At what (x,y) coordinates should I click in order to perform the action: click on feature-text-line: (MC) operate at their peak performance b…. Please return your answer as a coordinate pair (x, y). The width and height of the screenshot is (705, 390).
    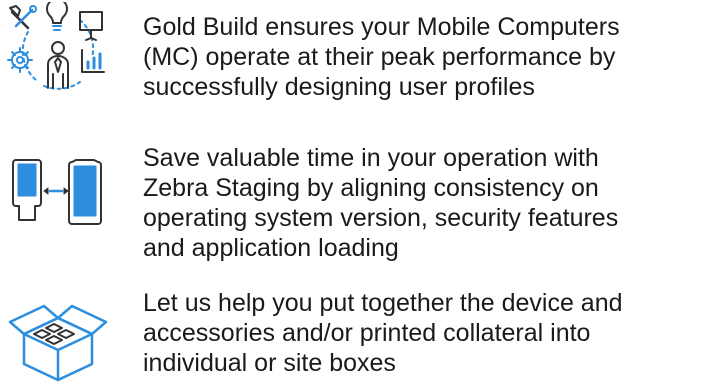
    Looking at the image, I should click on (379, 57).